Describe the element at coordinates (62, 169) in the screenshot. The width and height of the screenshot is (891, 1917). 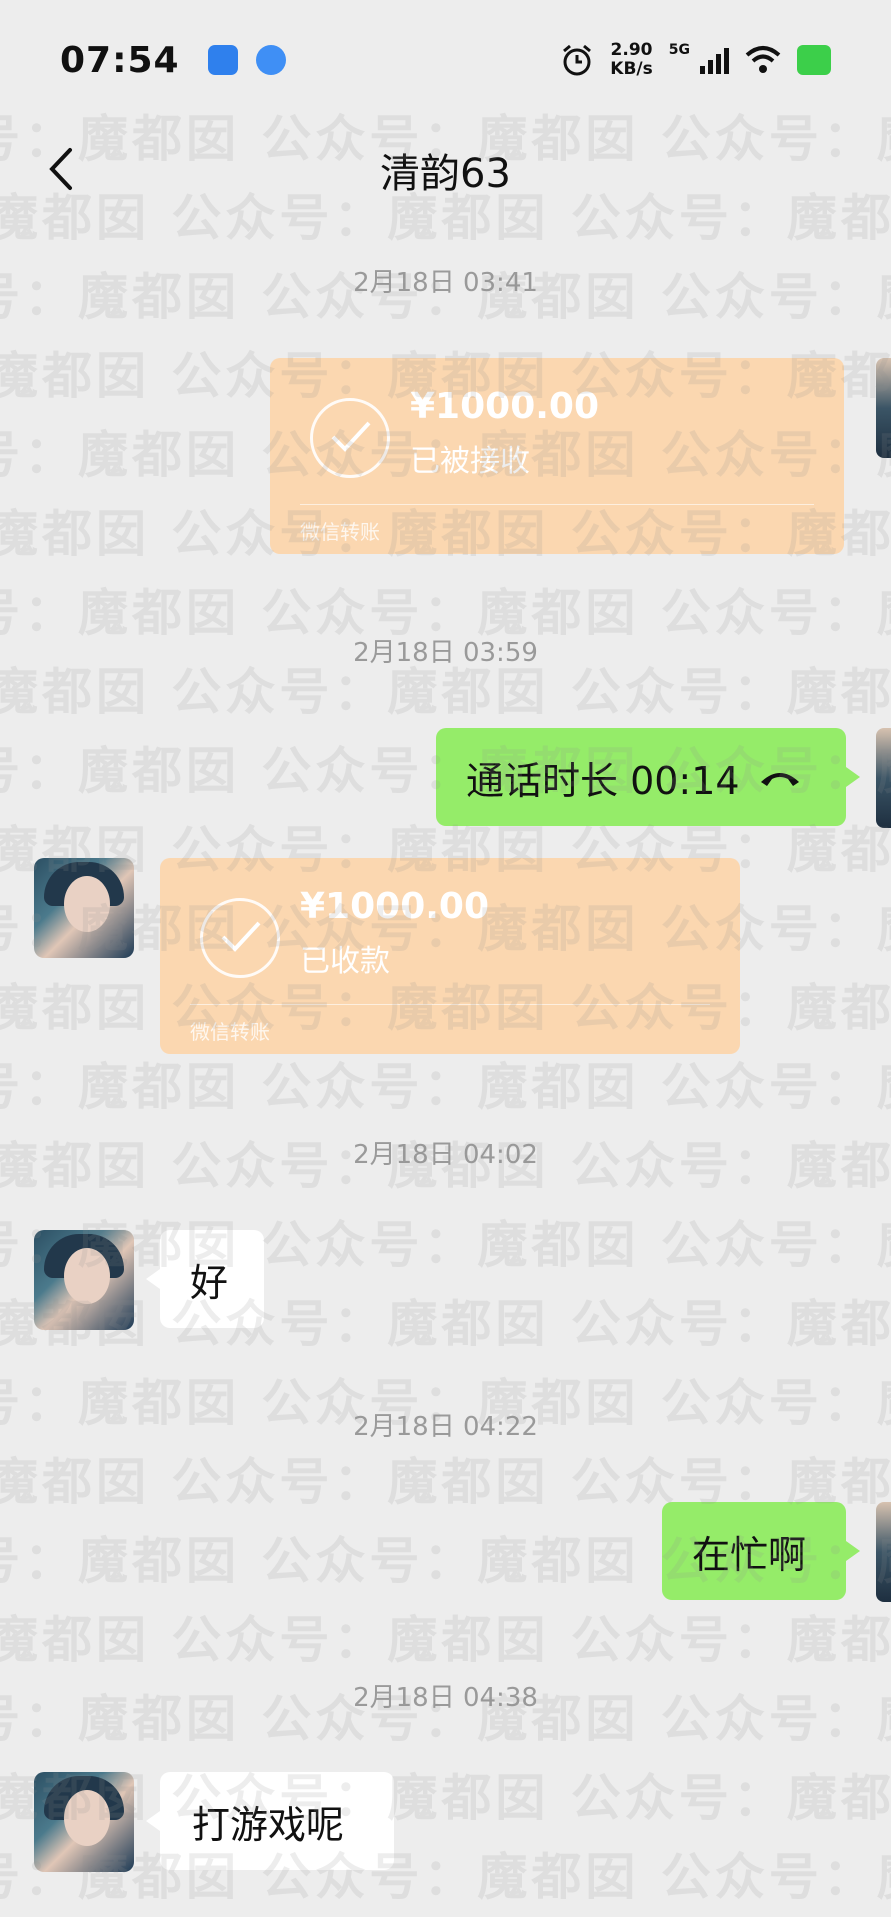
I see `back-arrow-icon` at that location.